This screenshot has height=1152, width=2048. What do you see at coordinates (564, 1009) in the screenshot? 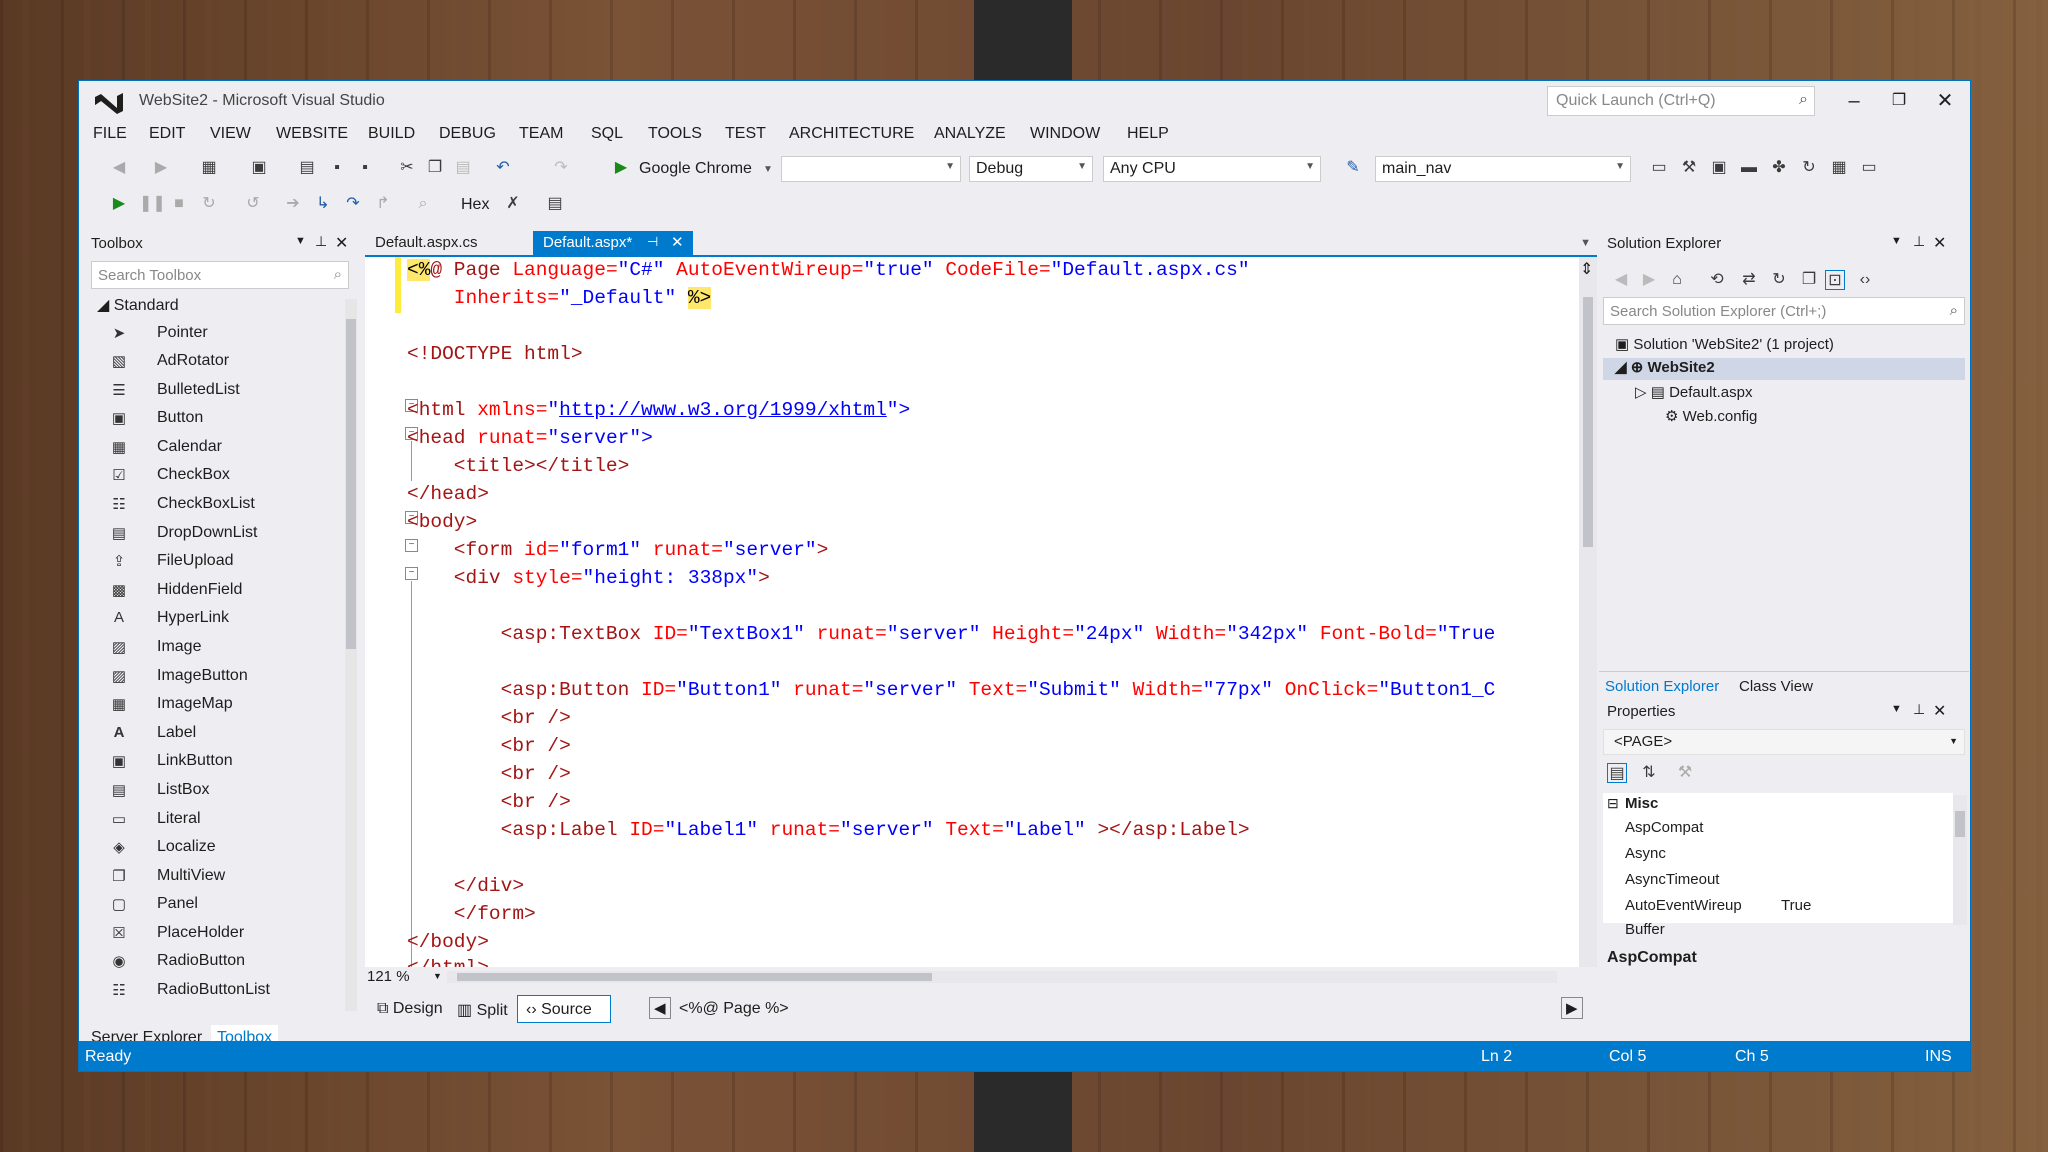
I see `source-view-button: ‹› Source` at bounding box center [564, 1009].